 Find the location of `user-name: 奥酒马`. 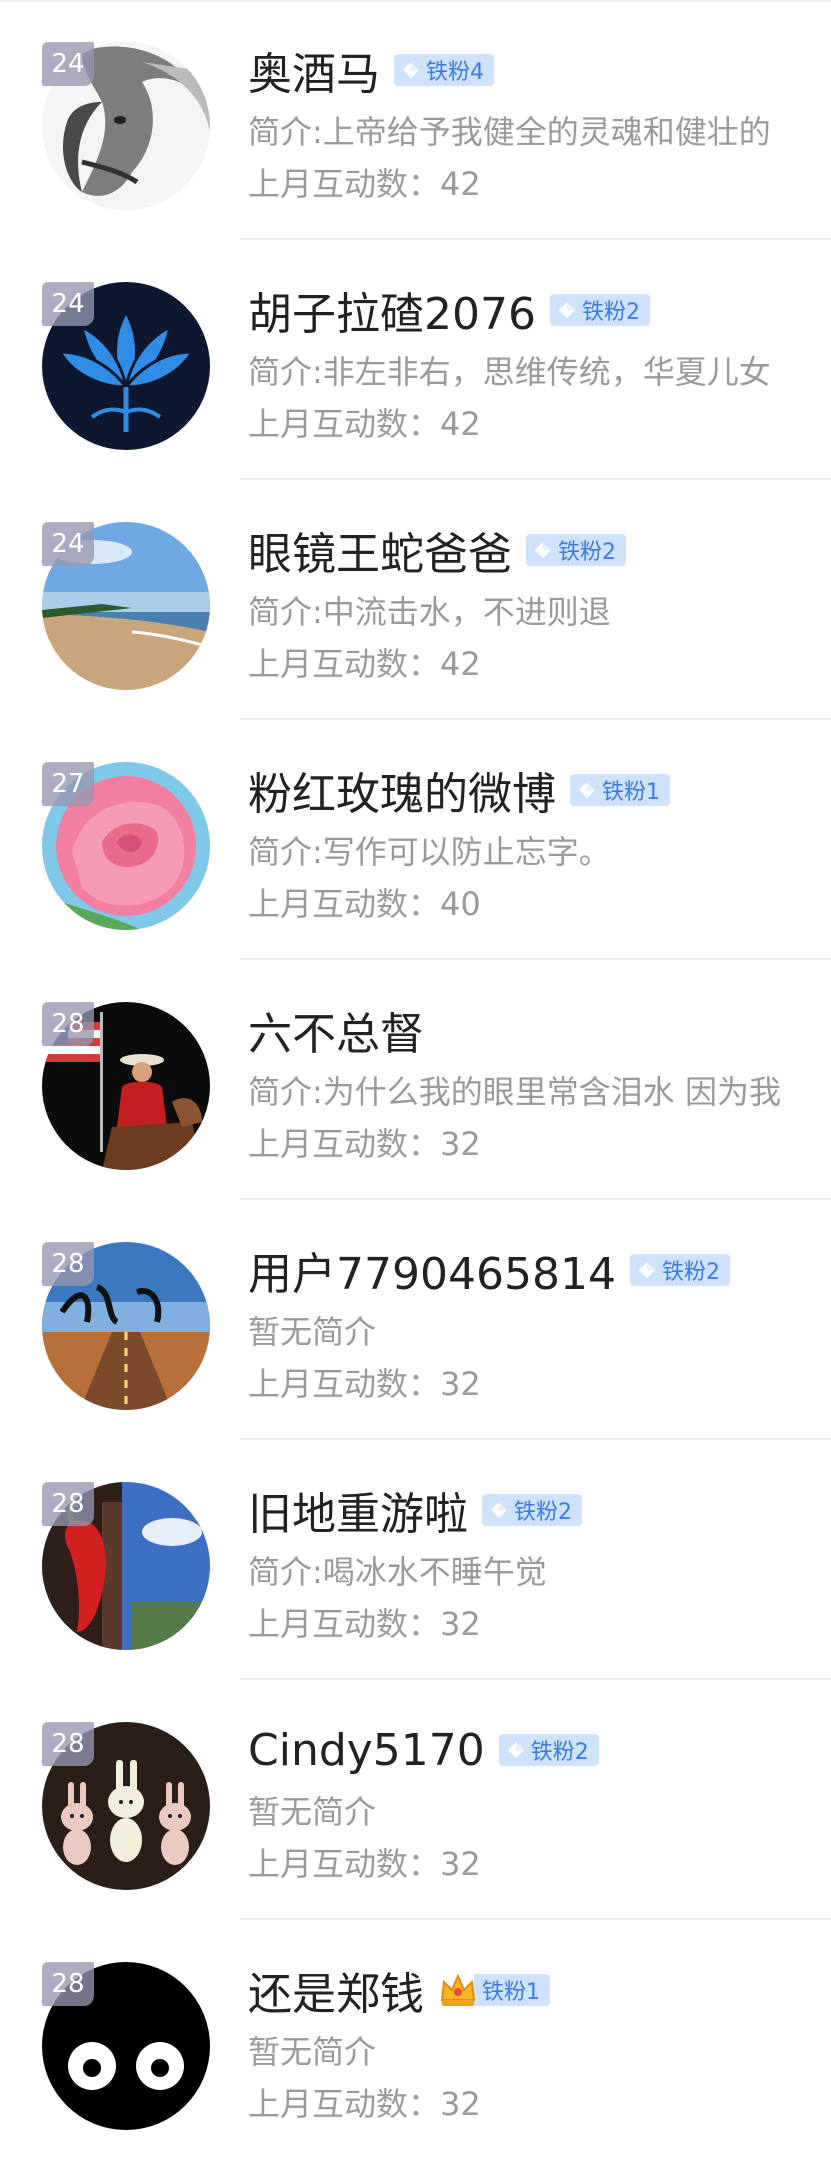

user-name: 奥酒马 is located at coordinates (314, 70).